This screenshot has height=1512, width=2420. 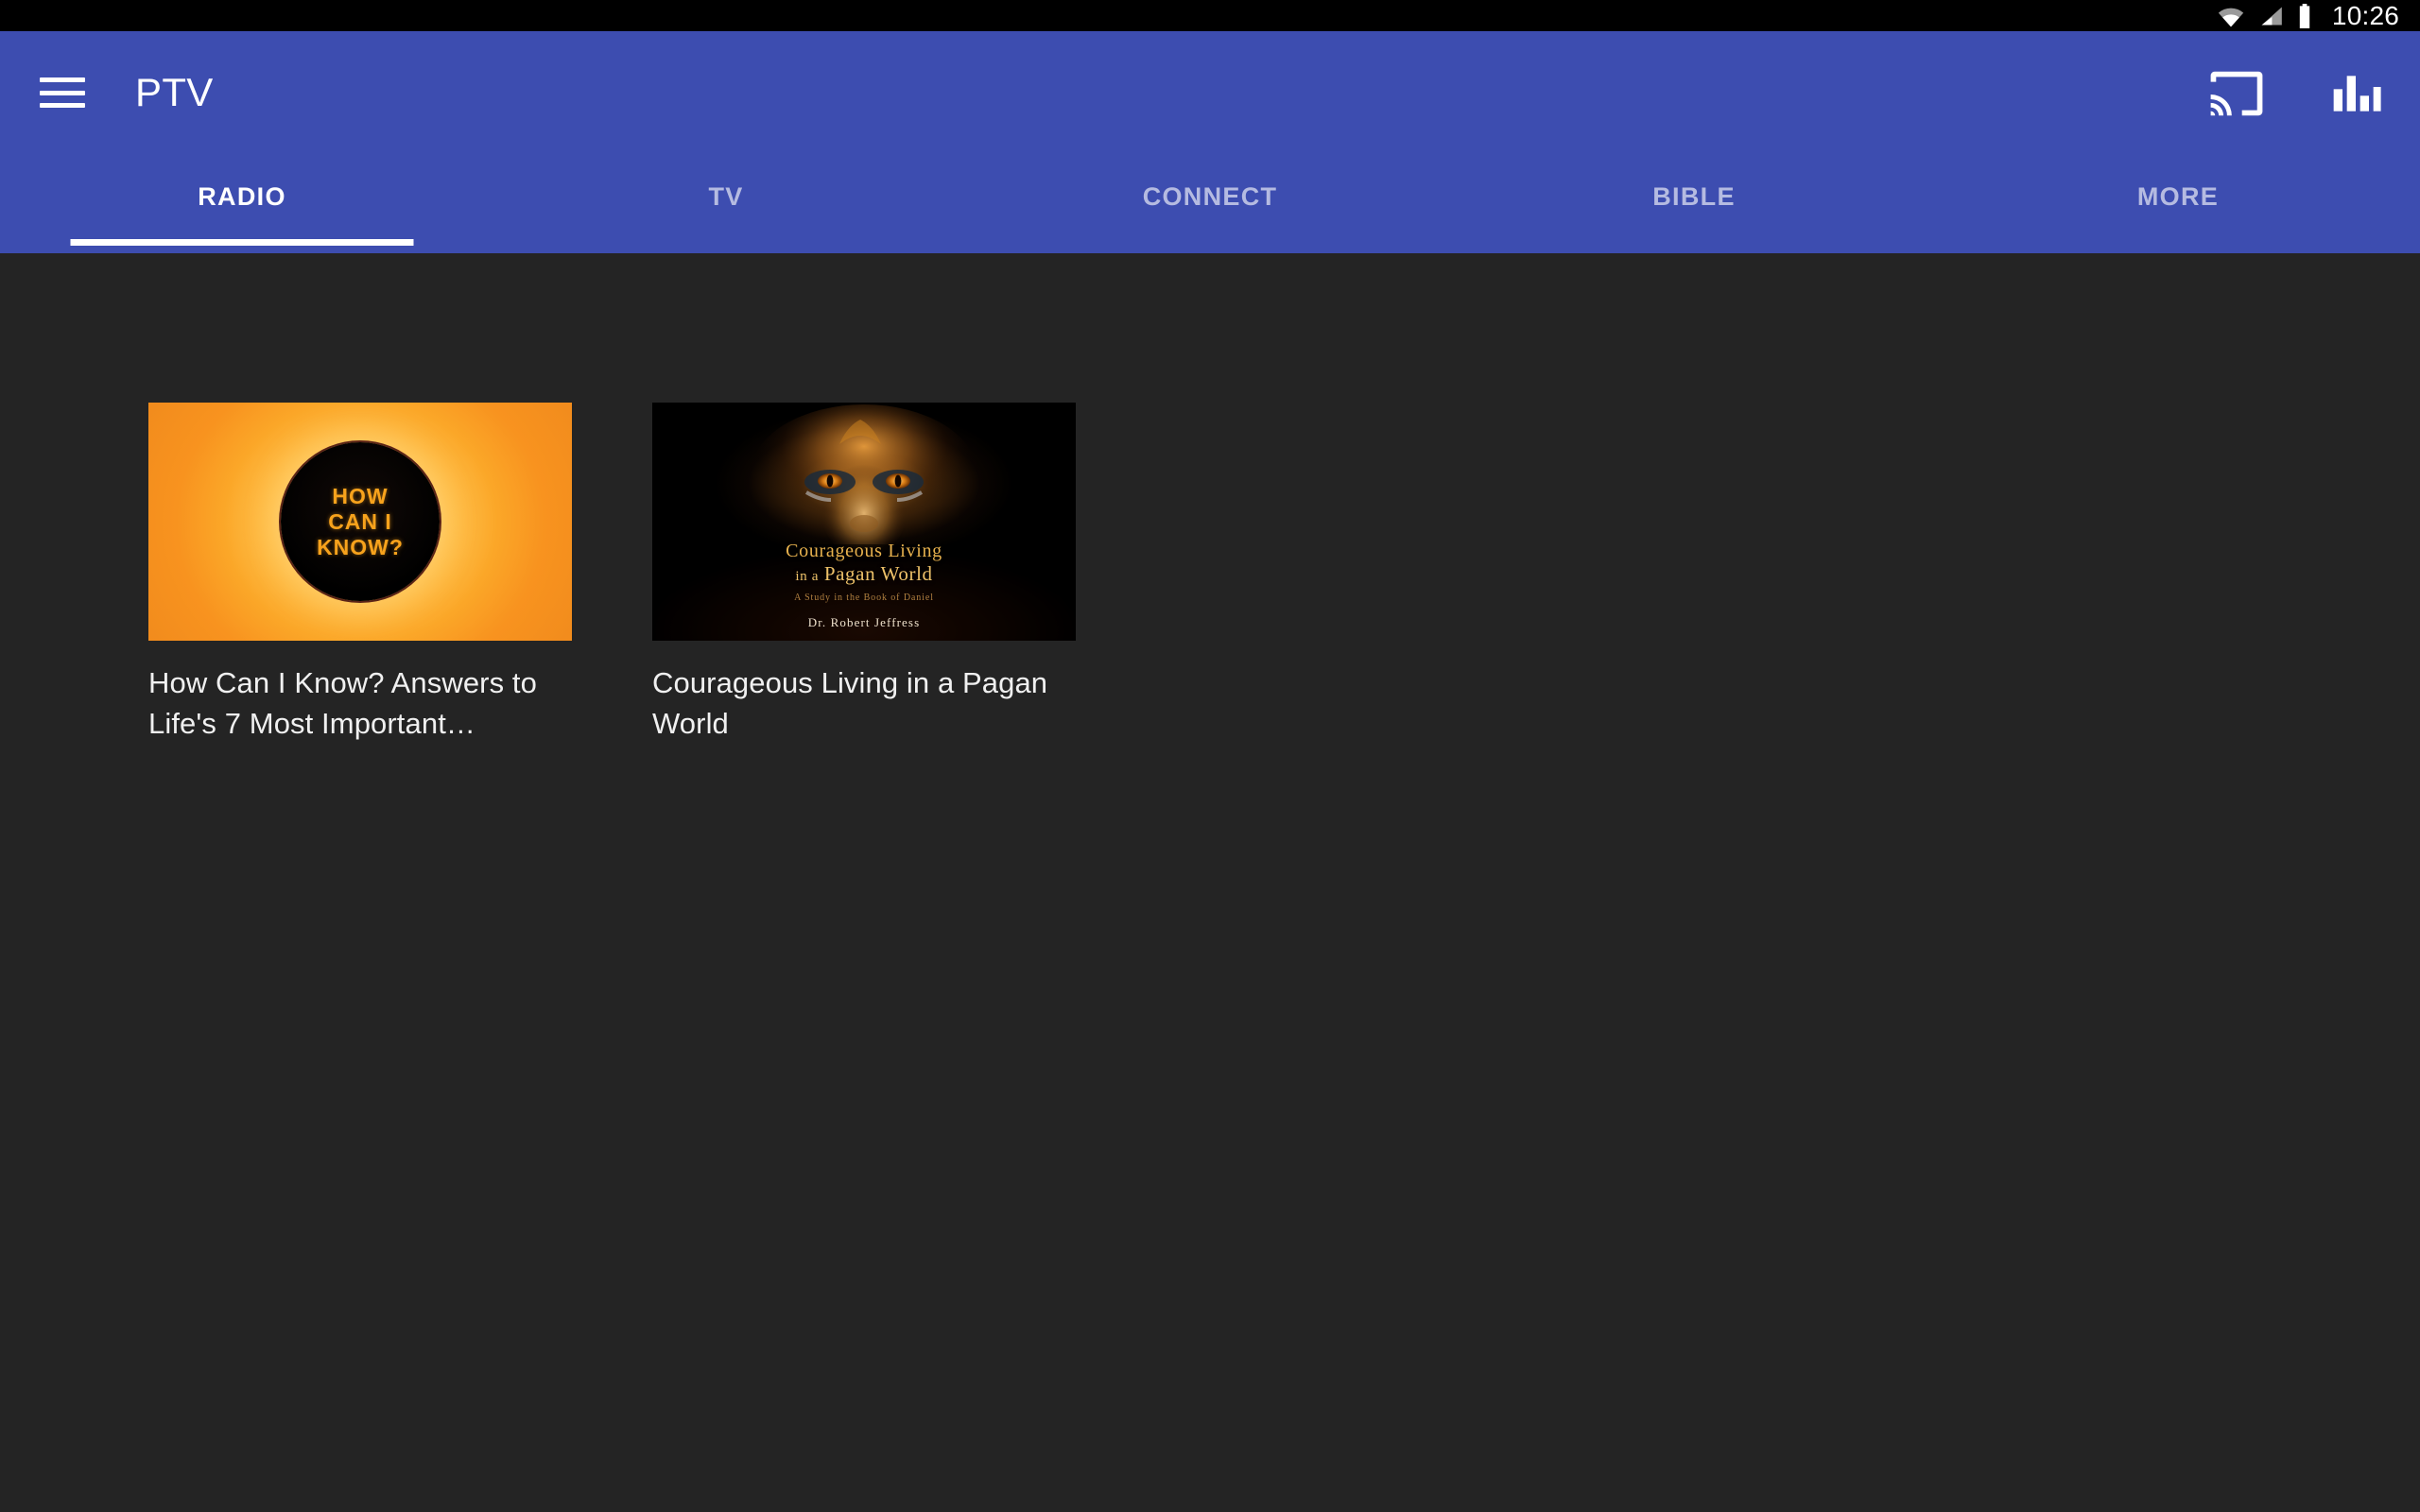 I want to click on tab-more: MORE, so click(x=2178, y=203).